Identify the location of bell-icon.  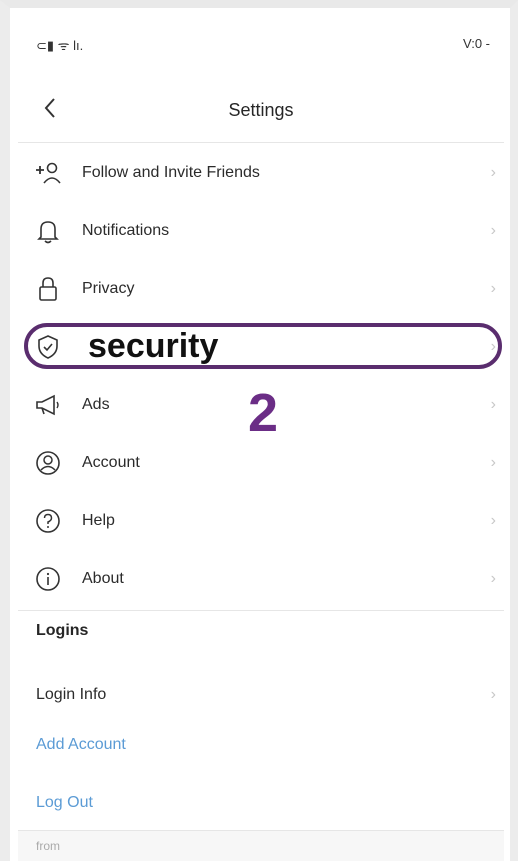
(48, 231).